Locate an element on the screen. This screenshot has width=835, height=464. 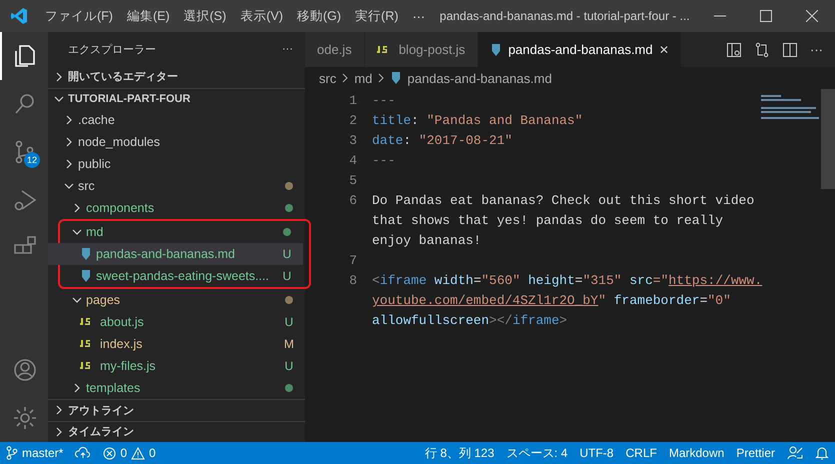
menu-item: 表示(V) is located at coordinates (261, 16).